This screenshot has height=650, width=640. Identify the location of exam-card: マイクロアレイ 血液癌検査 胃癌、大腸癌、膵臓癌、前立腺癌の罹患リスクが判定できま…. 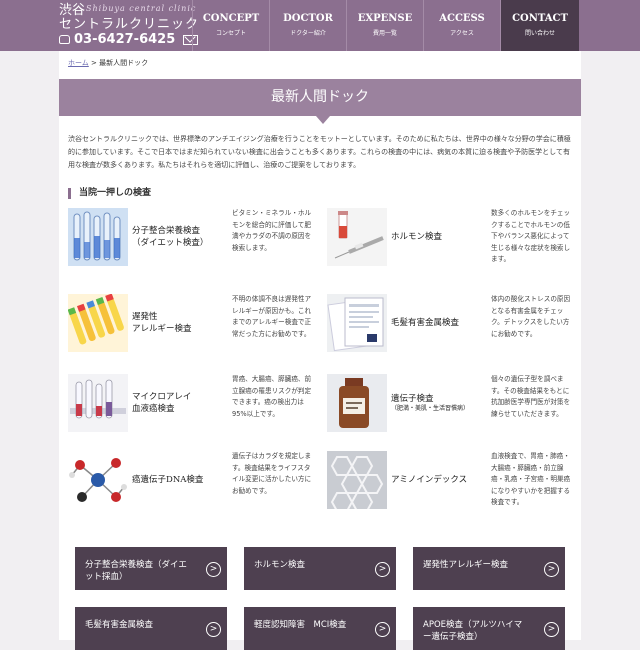
(193, 406).